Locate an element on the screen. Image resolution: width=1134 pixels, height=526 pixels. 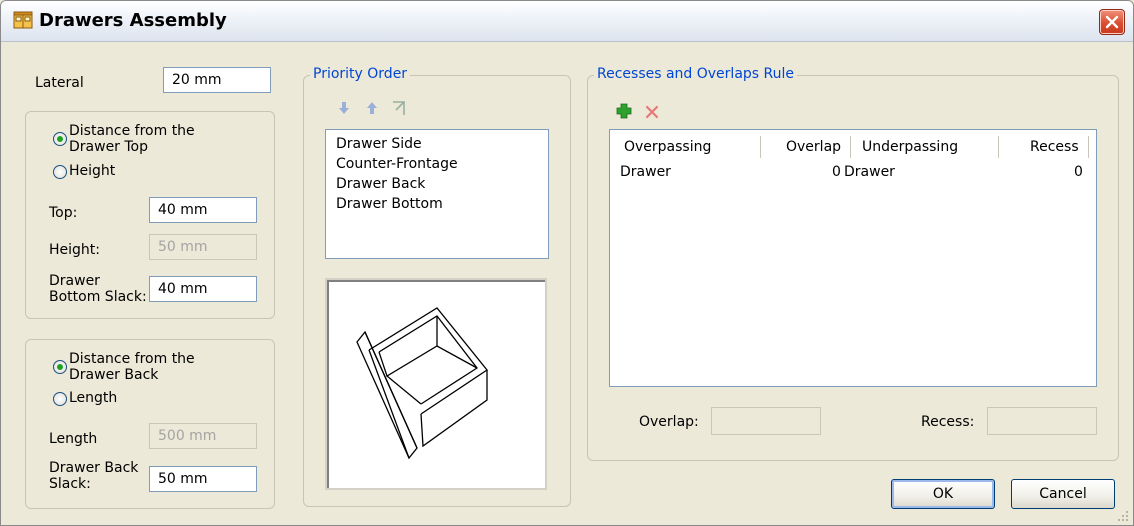
recess-input is located at coordinates (1042, 421).